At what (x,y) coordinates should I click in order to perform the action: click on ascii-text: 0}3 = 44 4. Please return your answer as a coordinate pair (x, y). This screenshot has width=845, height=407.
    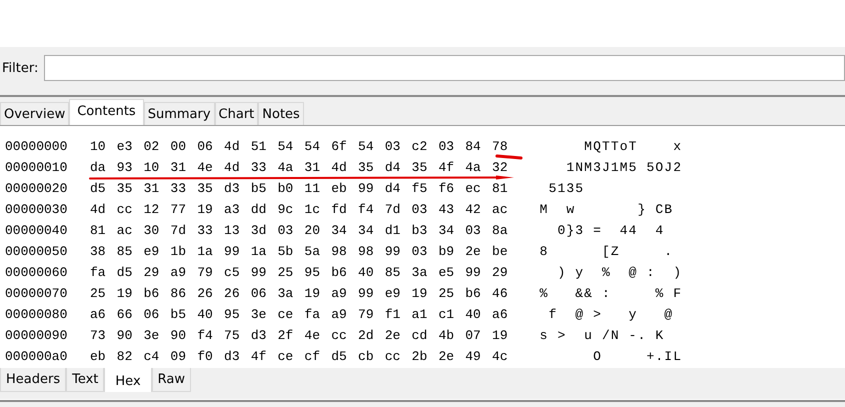
    Looking at the image, I should click on (610, 230).